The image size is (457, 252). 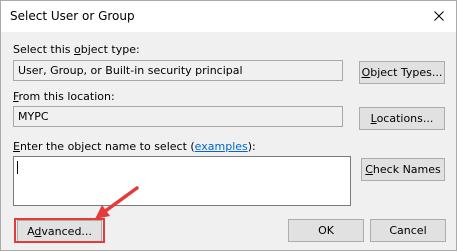 I want to click on annotation-arrow, so click(x=117, y=202).